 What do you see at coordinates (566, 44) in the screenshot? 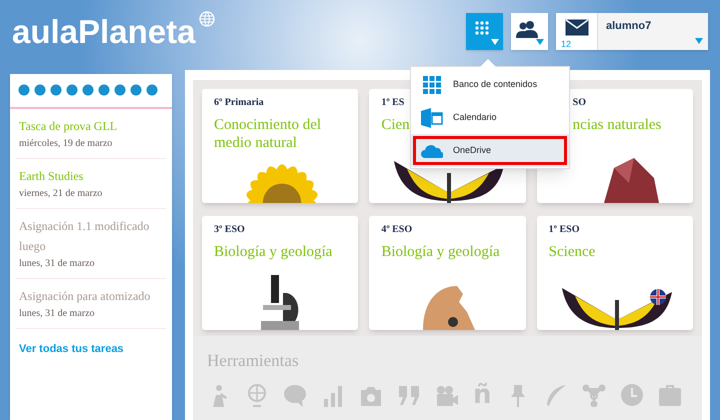
I see `mail-count: 12` at bounding box center [566, 44].